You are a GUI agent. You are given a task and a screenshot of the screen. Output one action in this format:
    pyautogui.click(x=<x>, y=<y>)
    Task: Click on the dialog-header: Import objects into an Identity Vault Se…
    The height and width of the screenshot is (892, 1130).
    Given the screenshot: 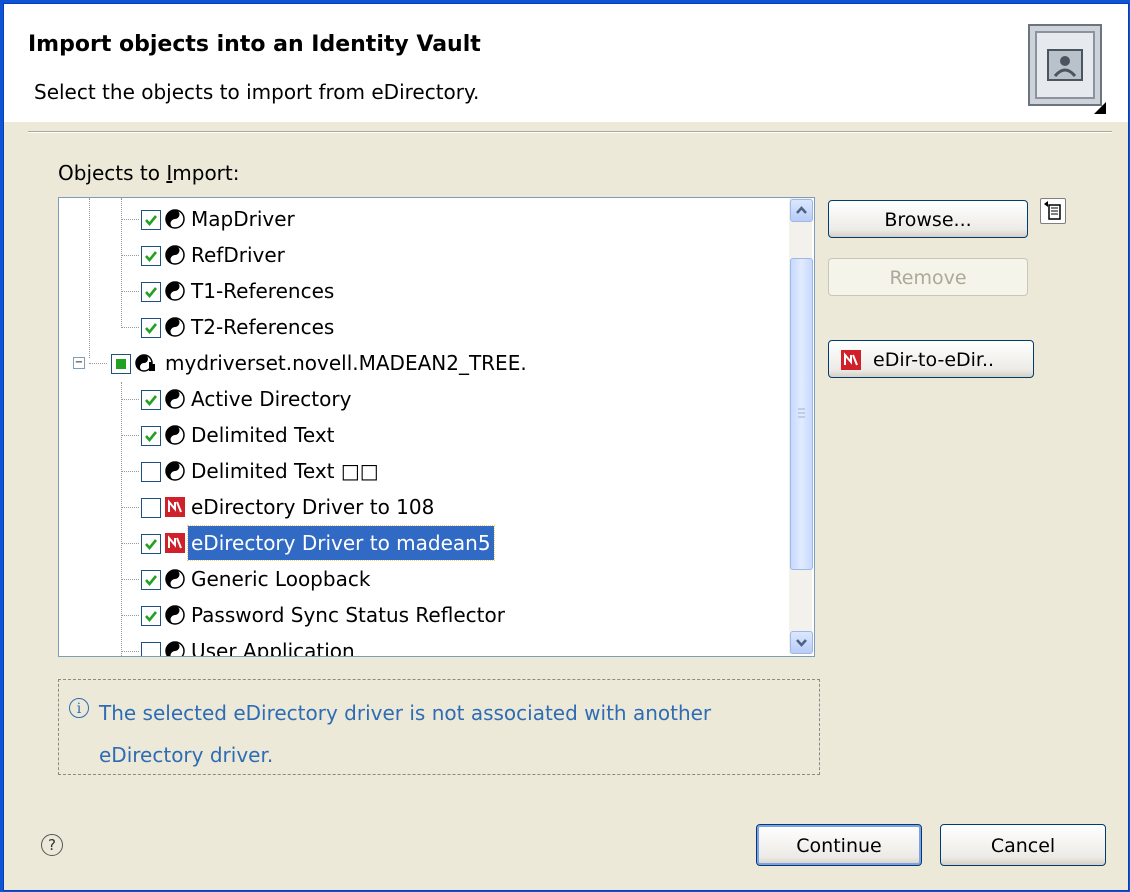 What is the action you would take?
    pyautogui.click(x=566, y=63)
    